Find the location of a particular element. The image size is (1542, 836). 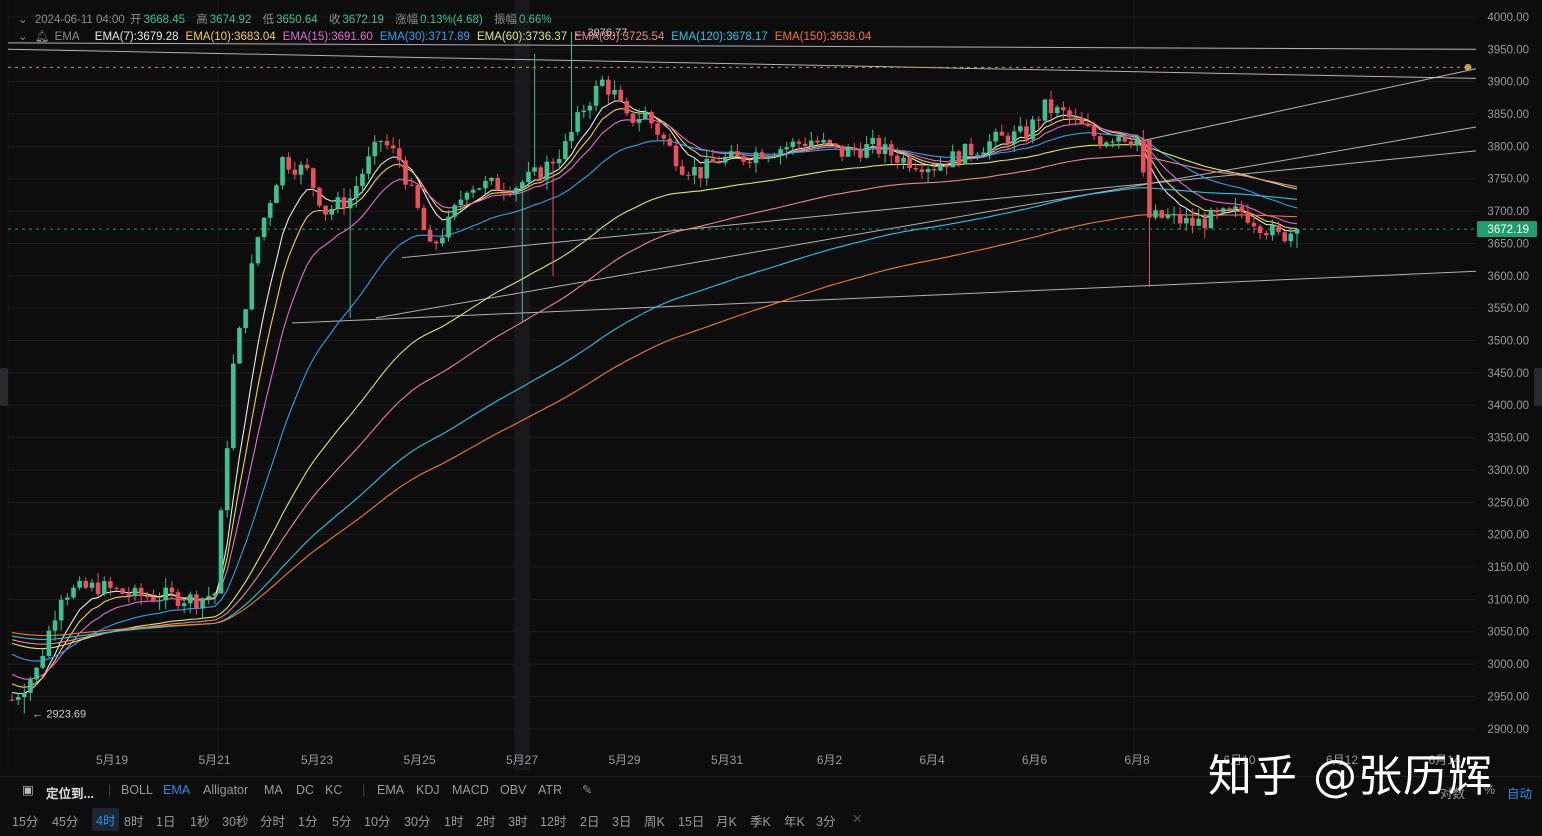

timeframe-3: 8时 is located at coordinates (133, 820).